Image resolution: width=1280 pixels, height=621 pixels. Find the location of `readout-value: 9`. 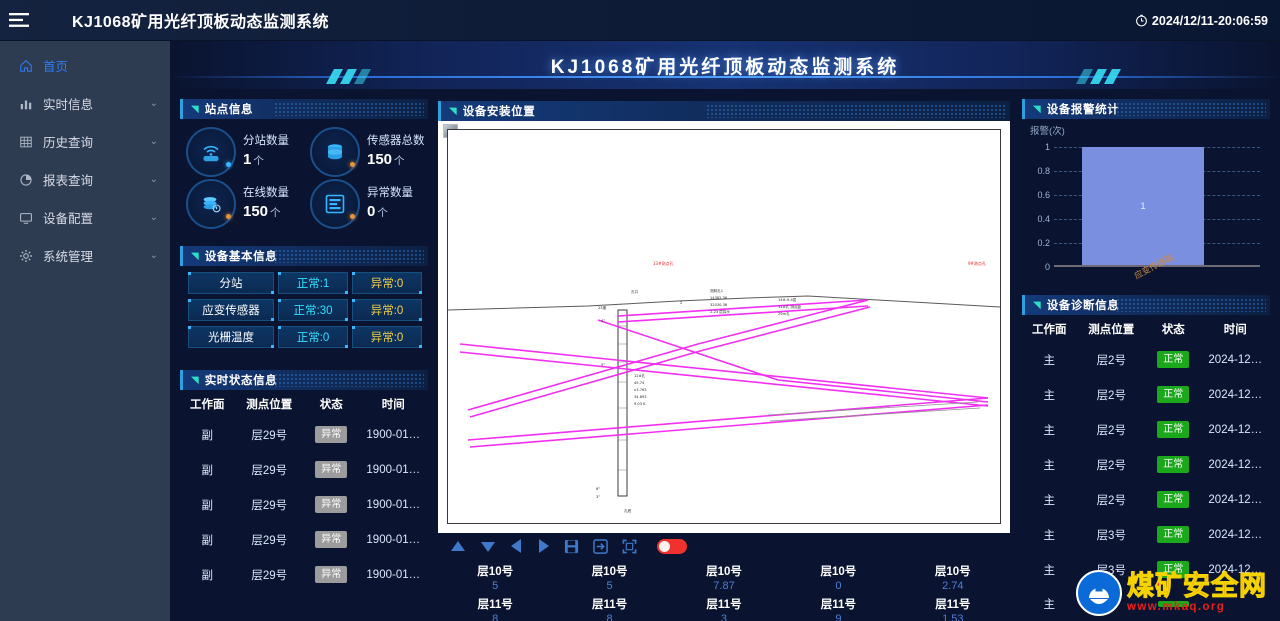

readout-value: 9 is located at coordinates (838, 617).